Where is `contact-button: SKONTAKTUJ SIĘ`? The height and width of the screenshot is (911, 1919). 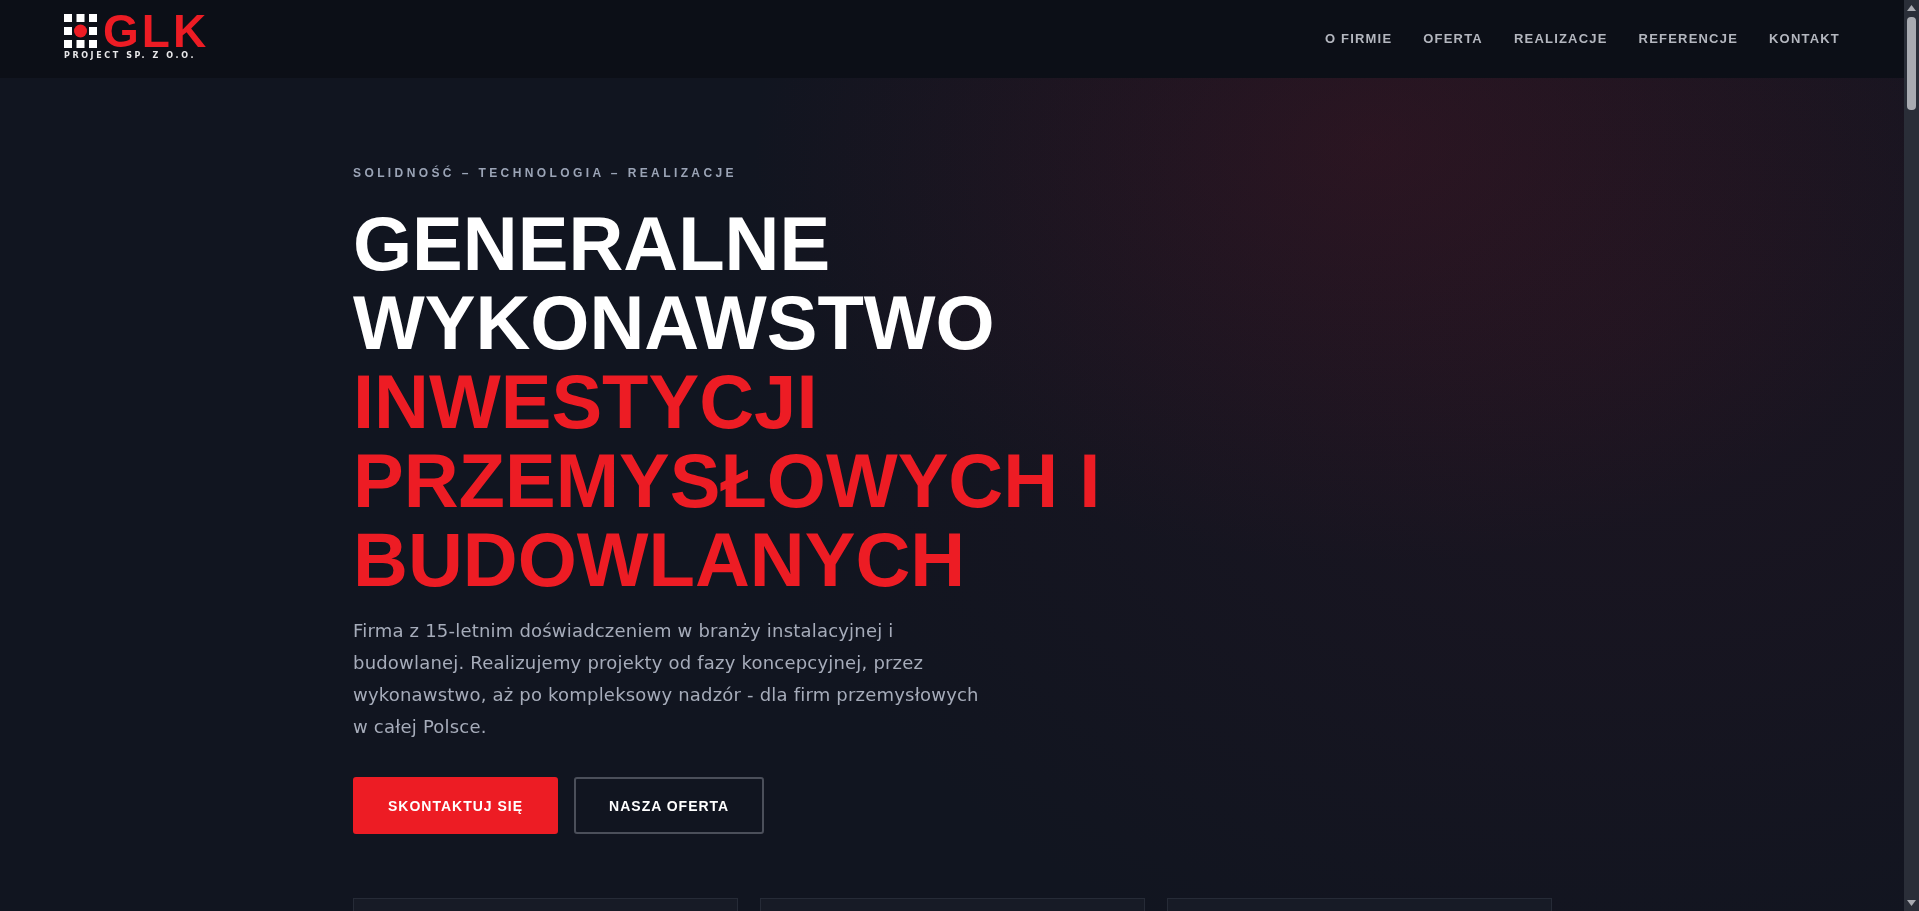
contact-button: SKONTAKTUJ SIĘ is located at coordinates (456, 805).